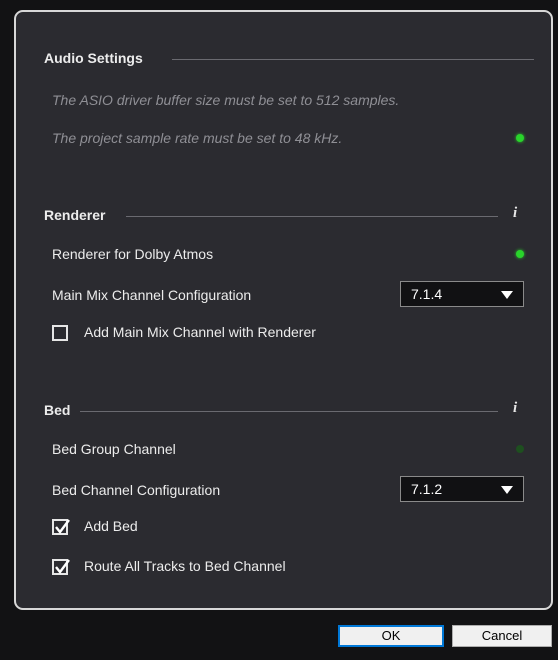 The height and width of the screenshot is (660, 558). Describe the element at coordinates (427, 489) in the screenshot. I see `bed-channel-config-value: 7.1.2` at that location.